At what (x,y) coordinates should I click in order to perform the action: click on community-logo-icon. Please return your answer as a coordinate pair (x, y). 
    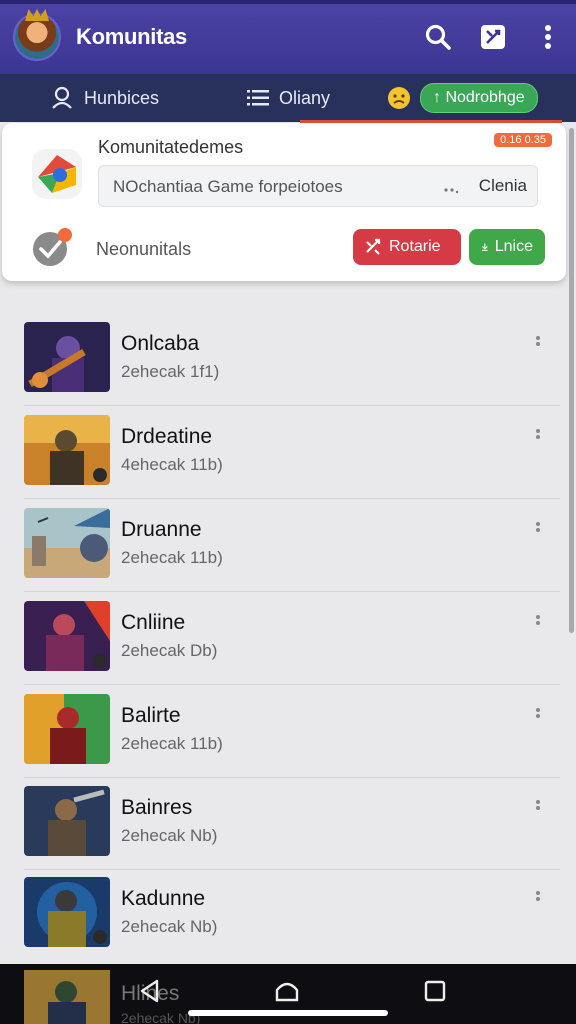
    Looking at the image, I should click on (57, 174).